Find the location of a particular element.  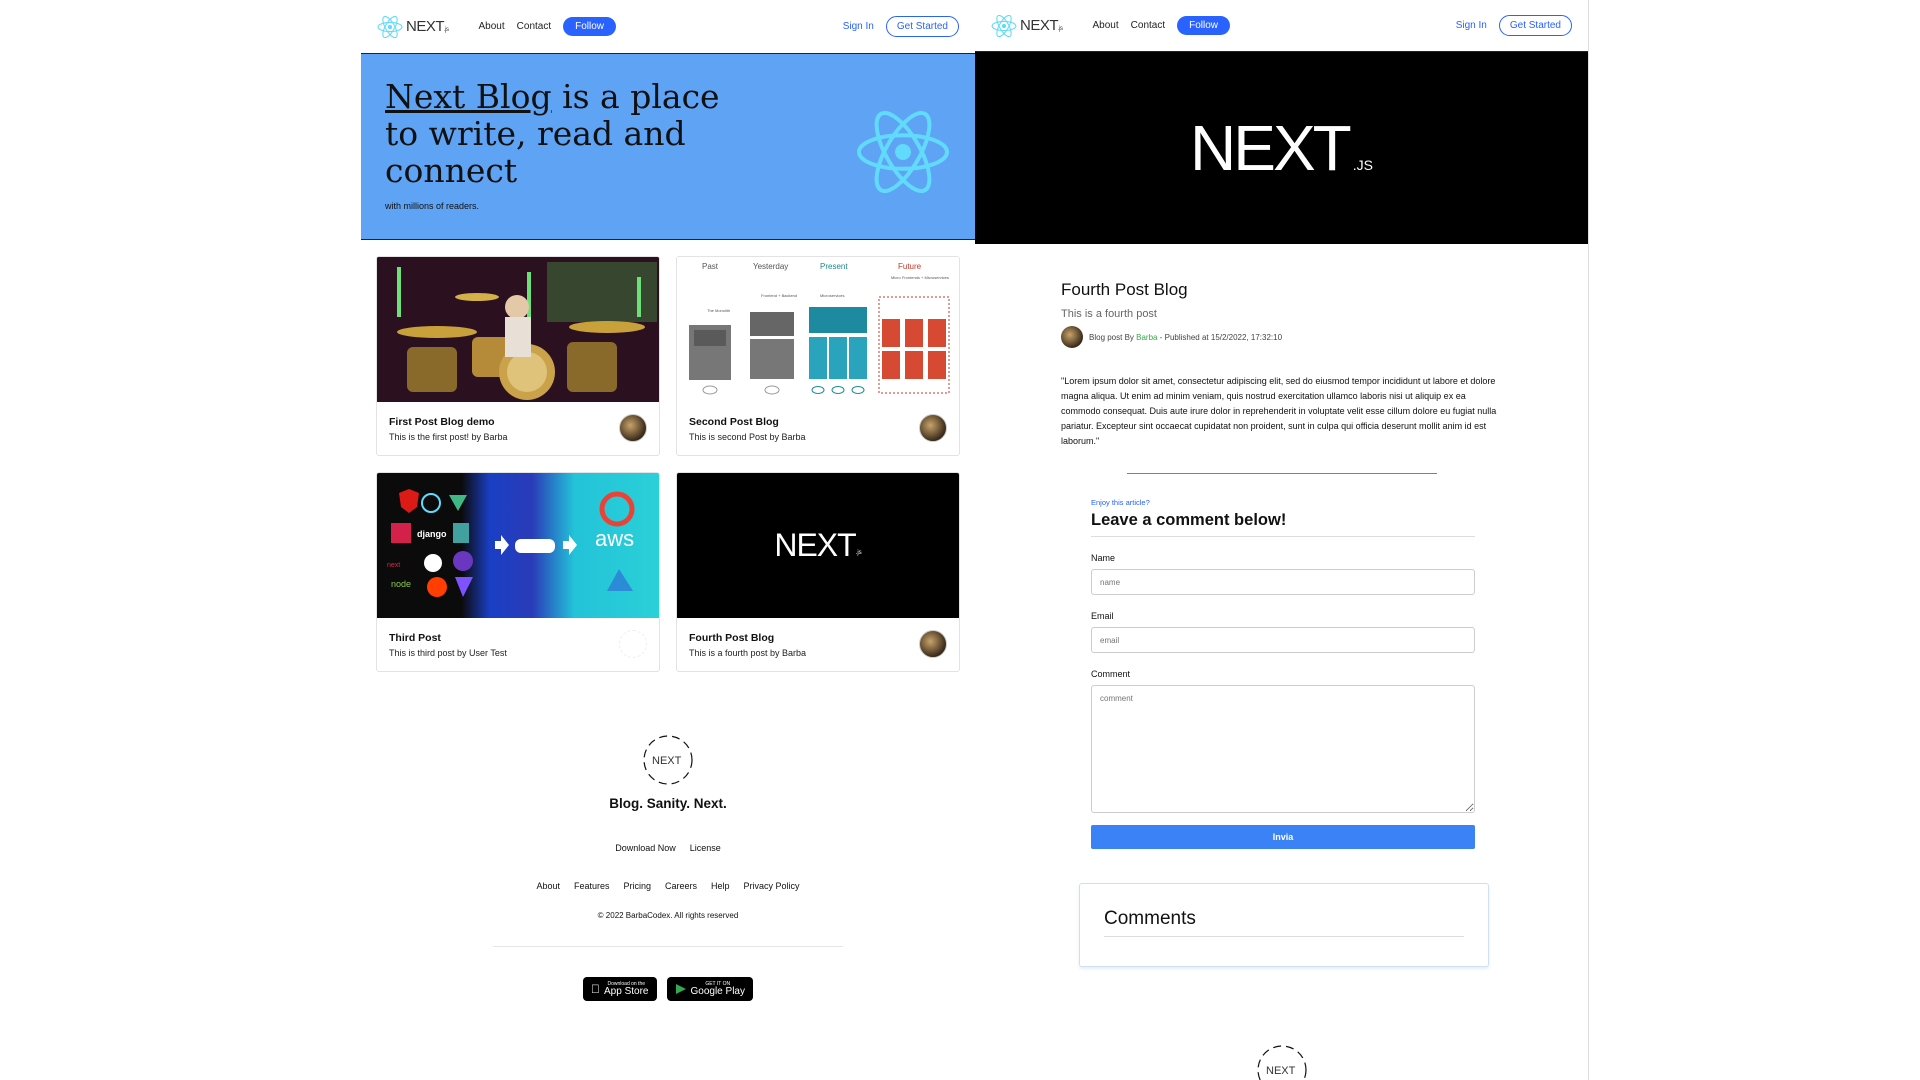

label-yesterday: Yesterday is located at coordinates (770, 266).